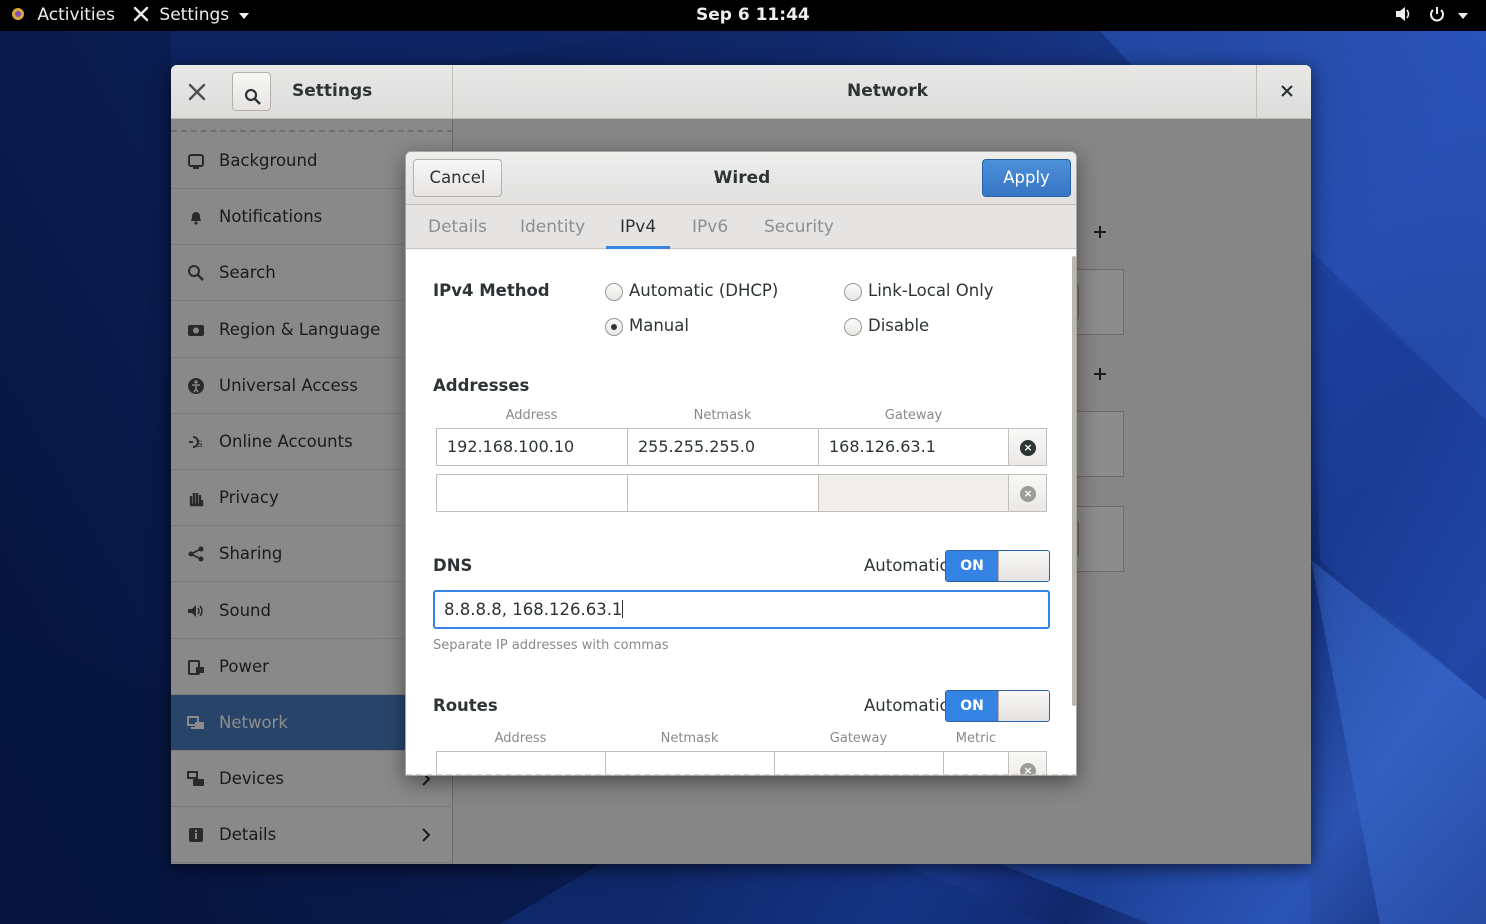 The image size is (1486, 924). Describe the element at coordinates (690, 763) in the screenshot. I see `route-netmask-field` at that location.